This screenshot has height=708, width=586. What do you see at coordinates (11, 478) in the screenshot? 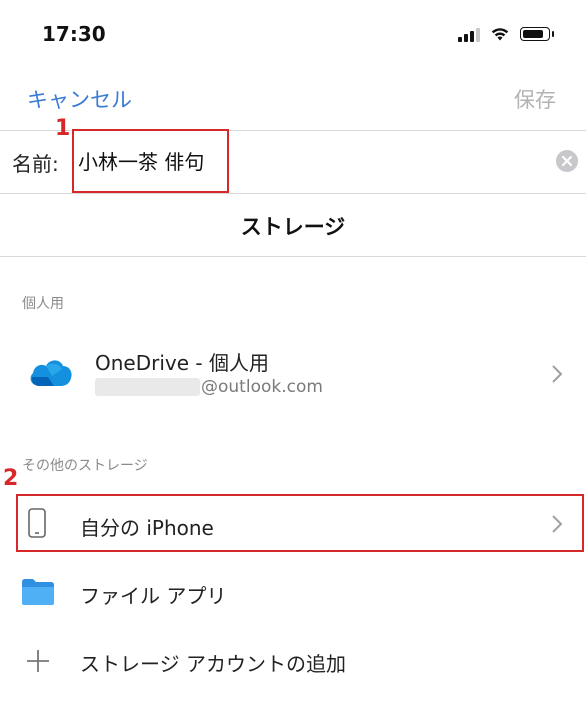
I see `annotation-number-2: 2` at bounding box center [11, 478].